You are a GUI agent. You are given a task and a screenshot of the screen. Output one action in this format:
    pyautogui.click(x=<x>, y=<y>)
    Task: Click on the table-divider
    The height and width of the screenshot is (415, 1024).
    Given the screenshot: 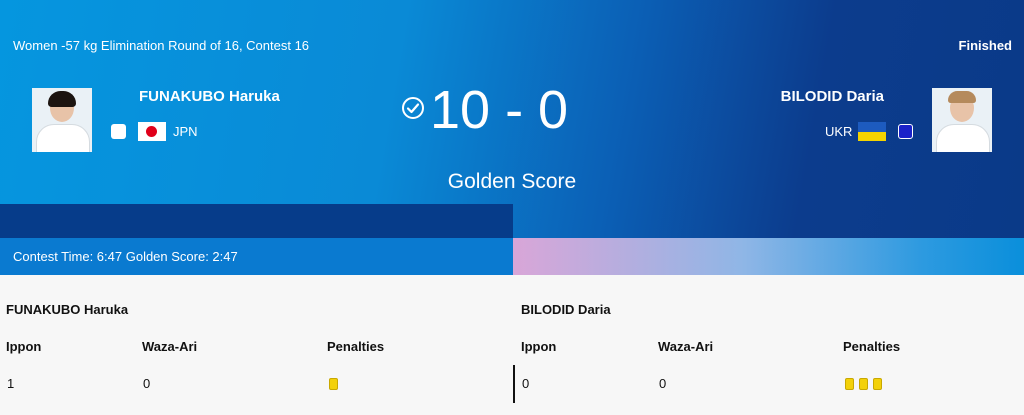 What is the action you would take?
    pyautogui.click(x=514, y=384)
    